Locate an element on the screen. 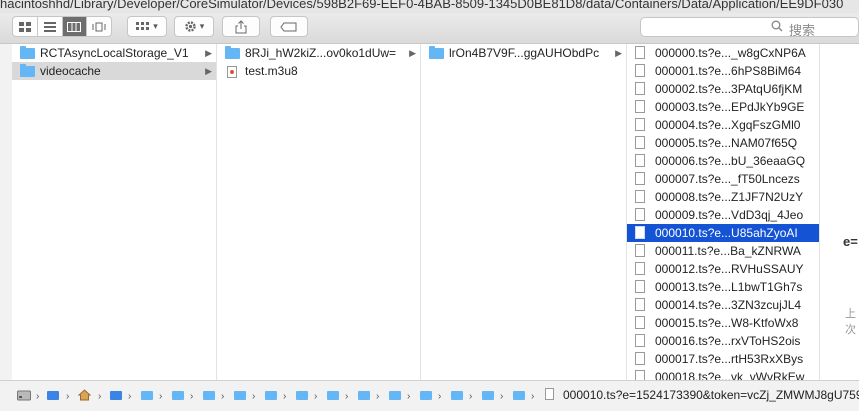 The height and width of the screenshot is (411, 859). item-name: 8RJi_hW2kiZ...ov0ko1dUw= is located at coordinates (321, 53).